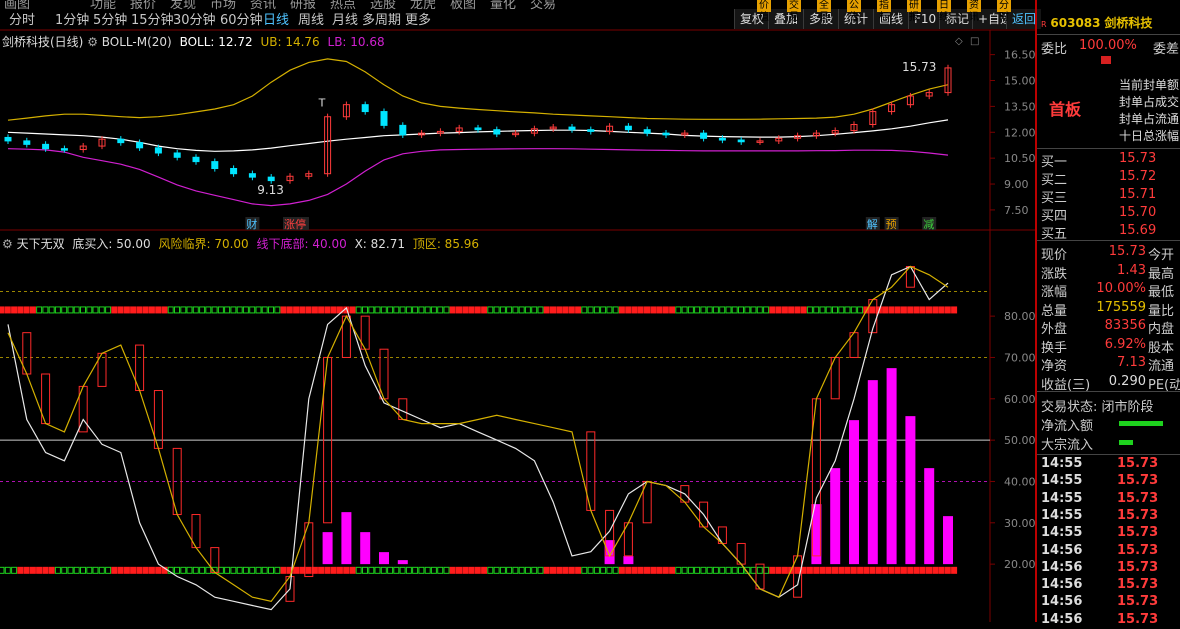  I want to click on quote-extra: 最高, so click(1161, 274).